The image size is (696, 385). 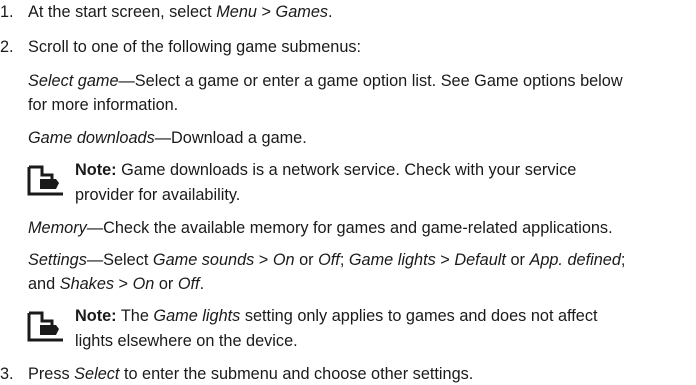 What do you see at coordinates (167, 138) in the screenshot?
I see `submenu-game-downloads: Game downloads—Download a game.` at bounding box center [167, 138].